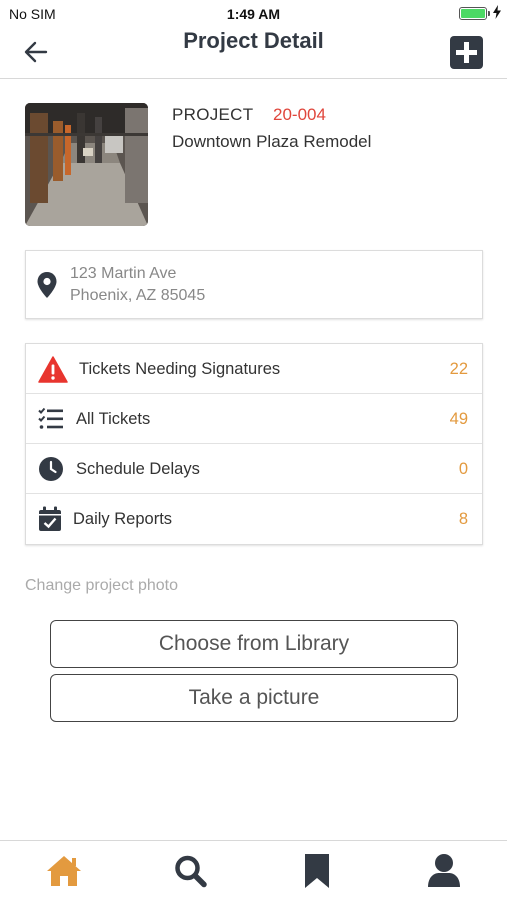 Image resolution: width=507 pixels, height=900 pixels. What do you see at coordinates (213, 114) in the screenshot?
I see `project-label: PROJECT` at bounding box center [213, 114].